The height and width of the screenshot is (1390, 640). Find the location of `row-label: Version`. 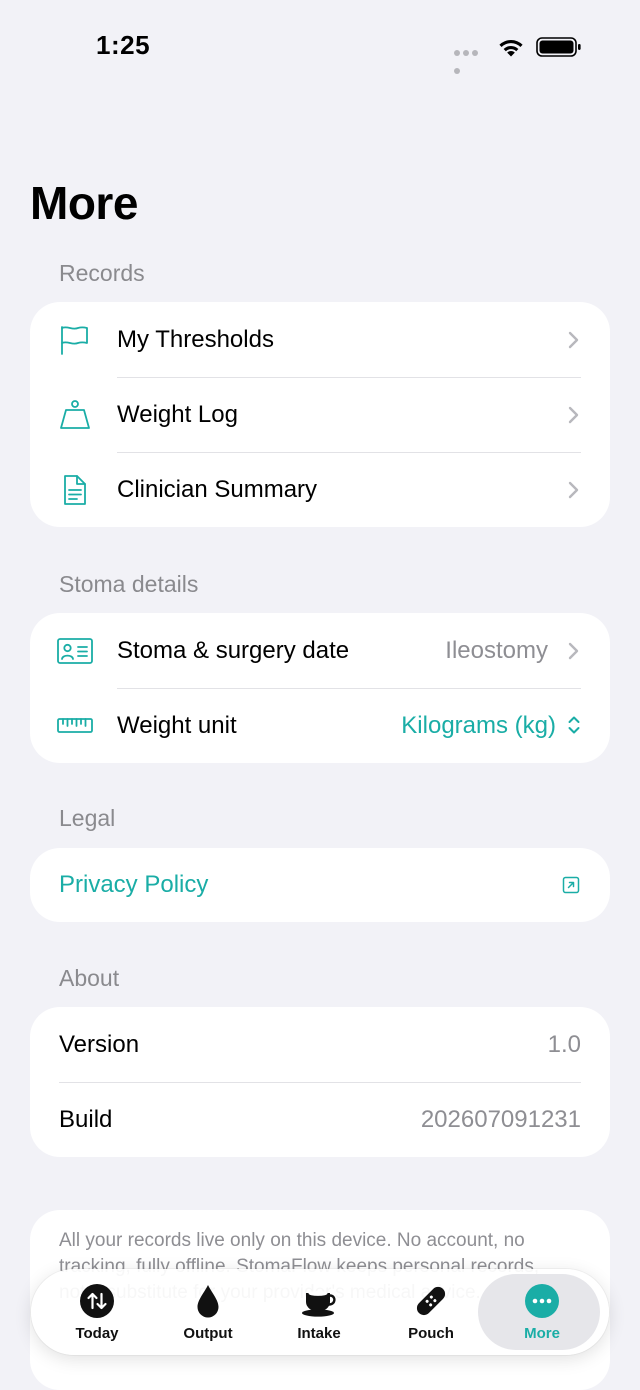

row-label: Version is located at coordinates (99, 1044).